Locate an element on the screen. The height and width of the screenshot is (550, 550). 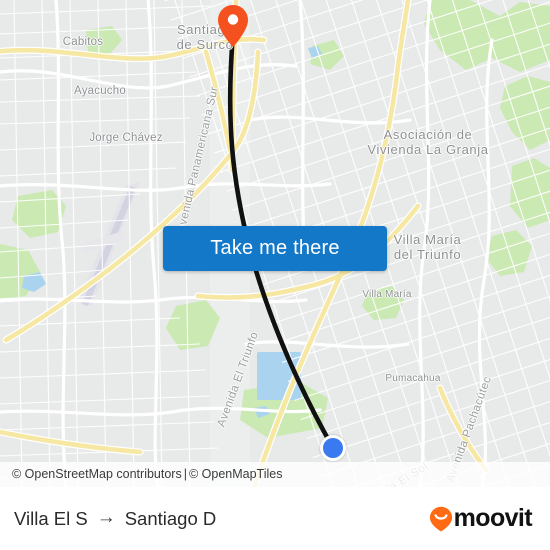
take-me-there-button: Take me there is located at coordinates (275, 248).